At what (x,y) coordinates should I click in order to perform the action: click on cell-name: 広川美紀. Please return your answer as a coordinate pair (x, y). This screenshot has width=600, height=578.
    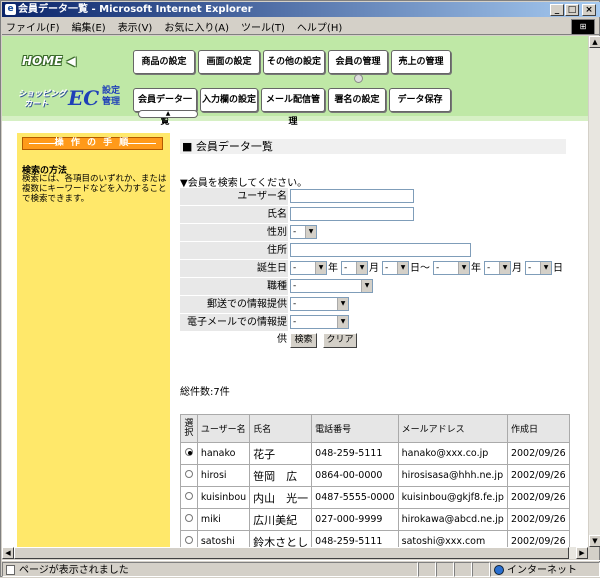
    Looking at the image, I should click on (281, 519).